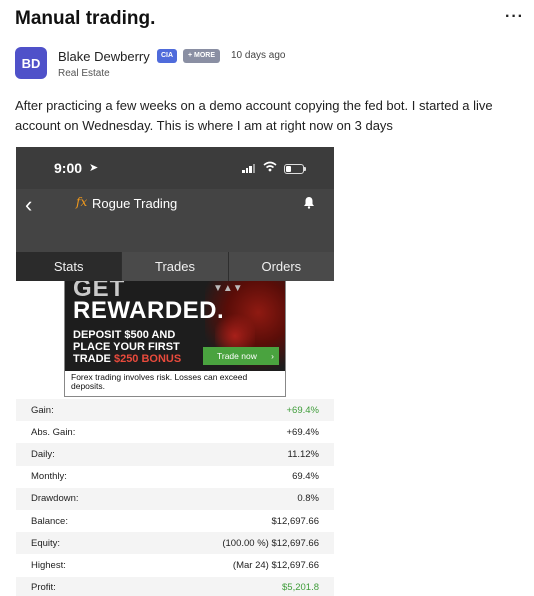 The image size is (534, 596). Describe the element at coordinates (49, 477) in the screenshot. I see `stat-label: Monthly:` at that location.